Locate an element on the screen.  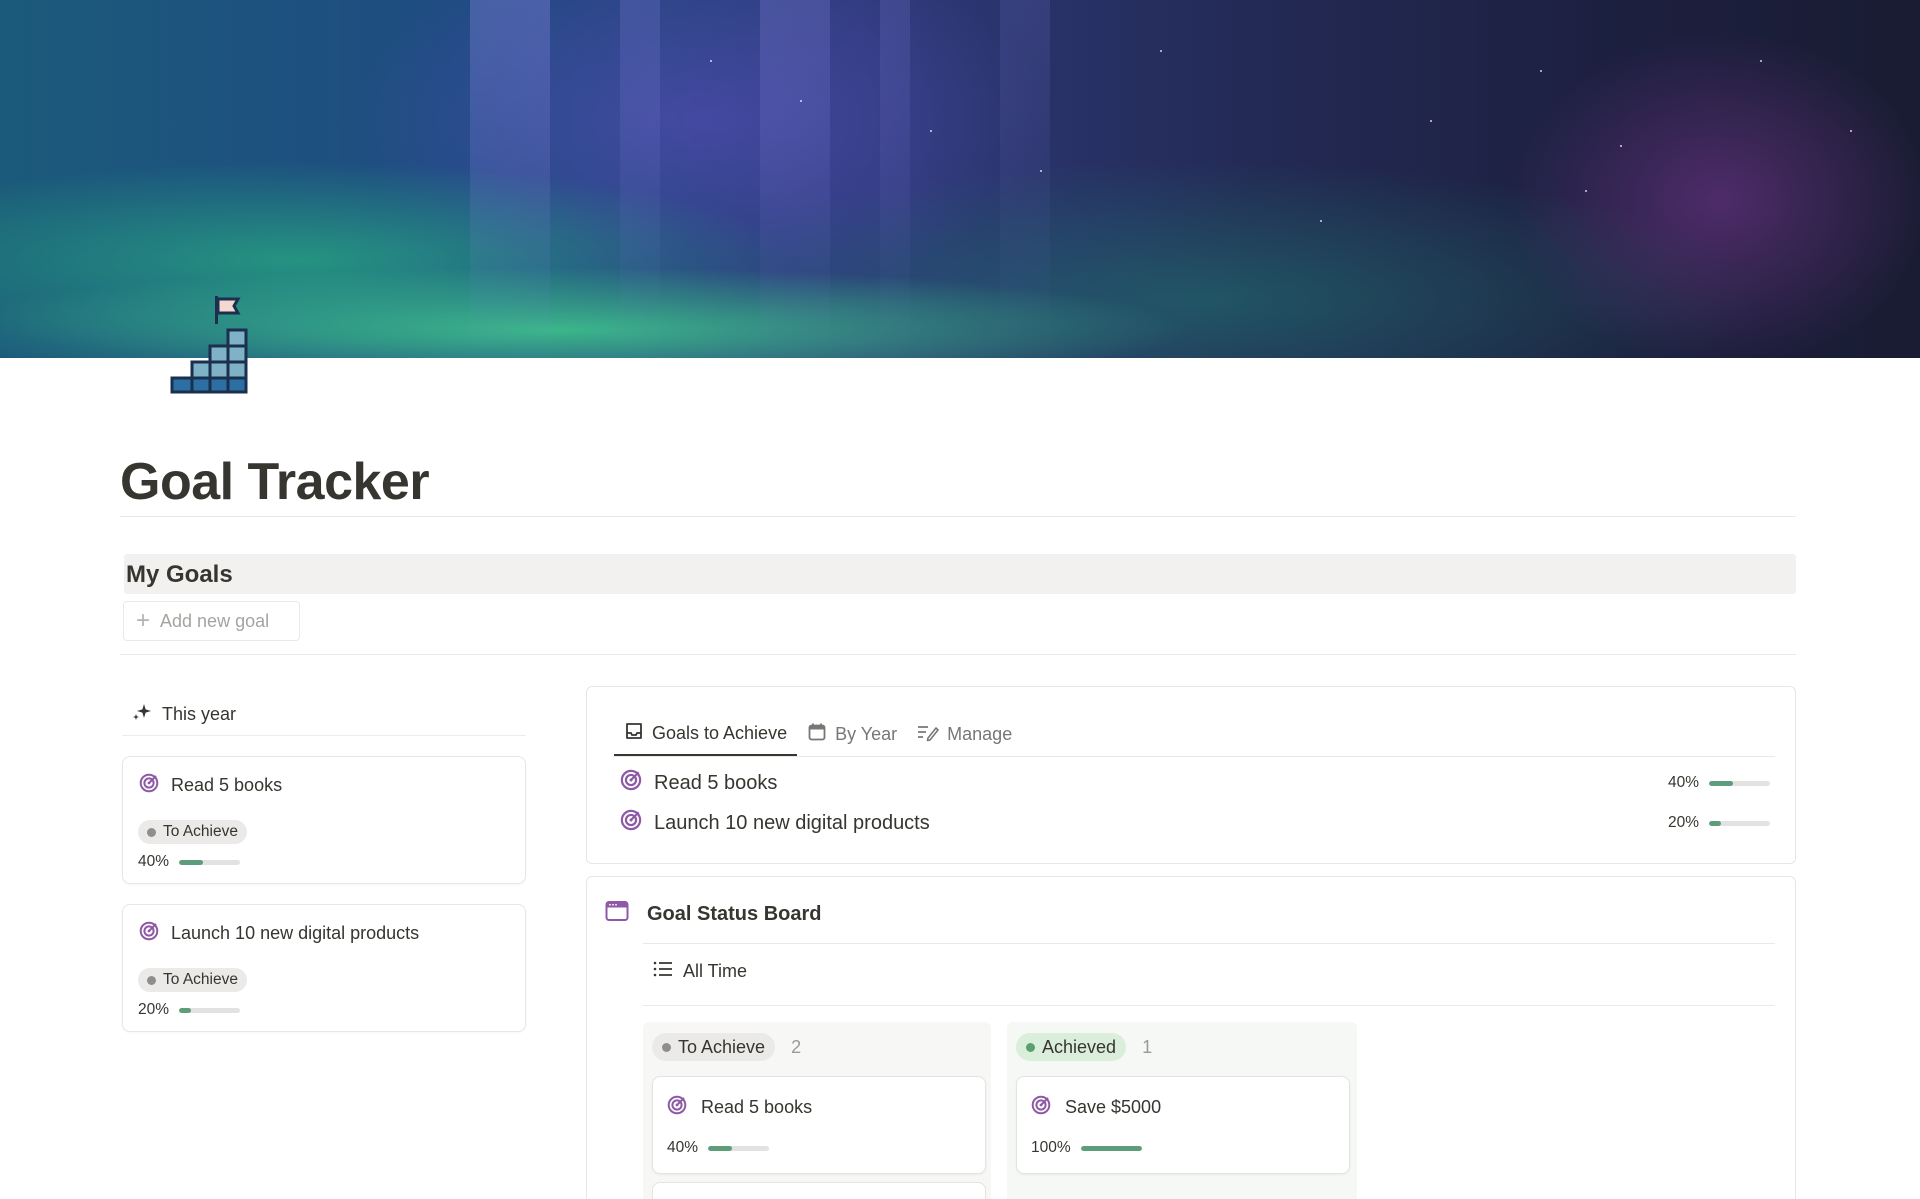
this-year-view-tab: This year is located at coordinates (324, 715).